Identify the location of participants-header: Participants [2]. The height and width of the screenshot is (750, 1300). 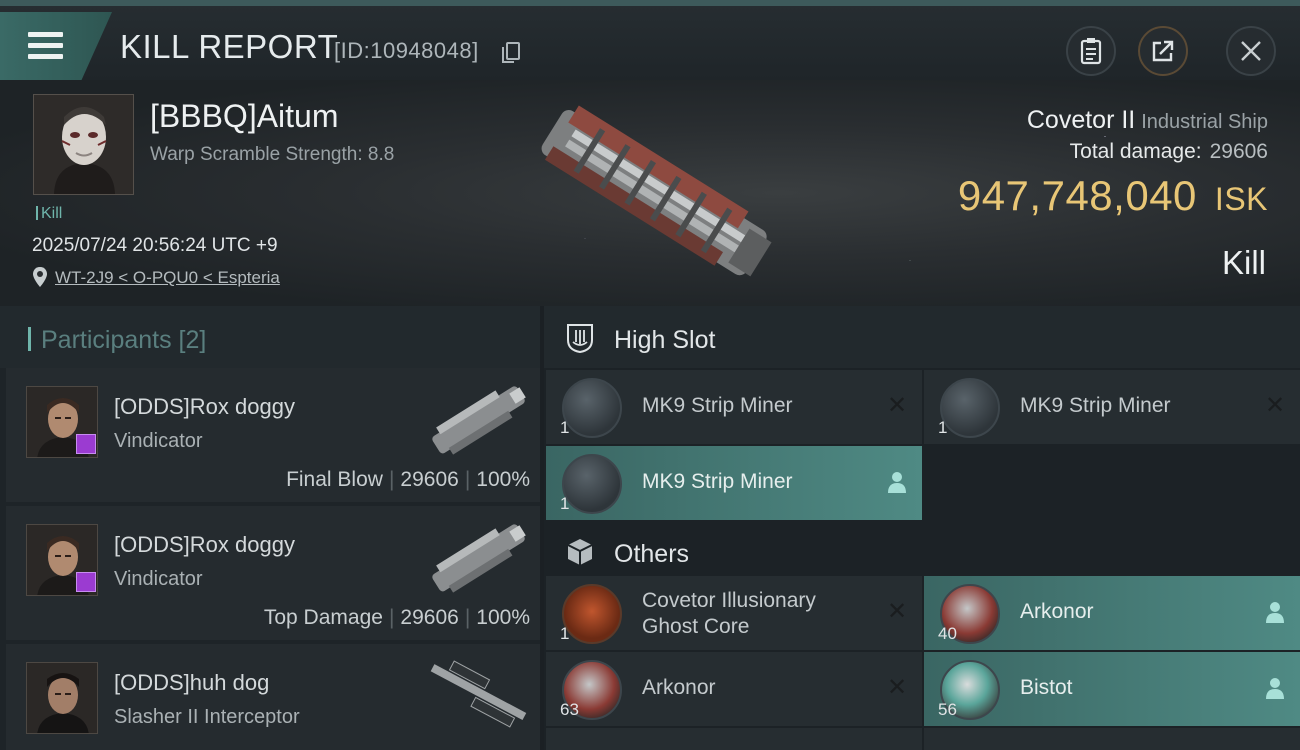
(270, 337).